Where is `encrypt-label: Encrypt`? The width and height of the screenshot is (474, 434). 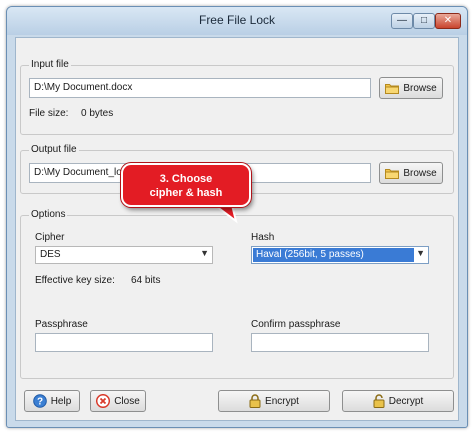 encrypt-label: Encrypt is located at coordinates (282, 401).